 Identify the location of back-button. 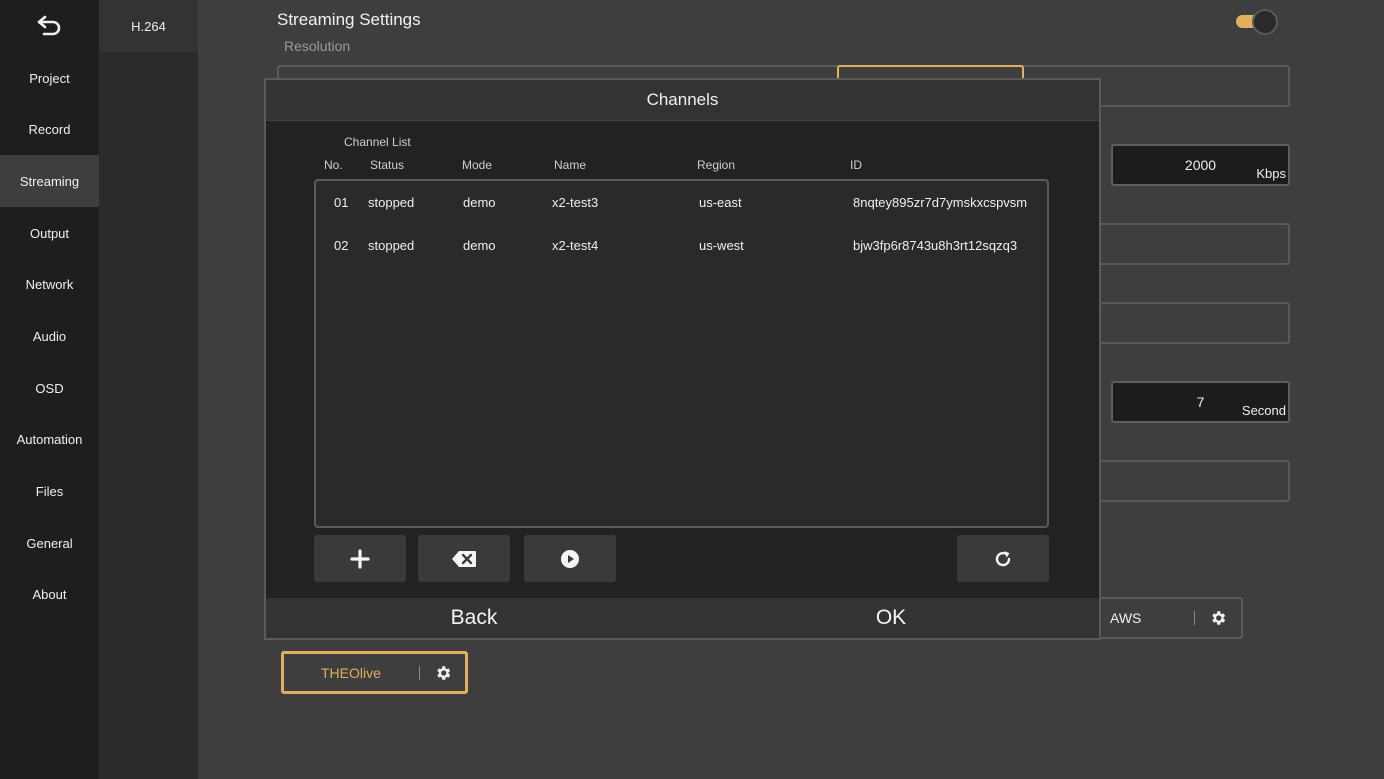
(49, 26).